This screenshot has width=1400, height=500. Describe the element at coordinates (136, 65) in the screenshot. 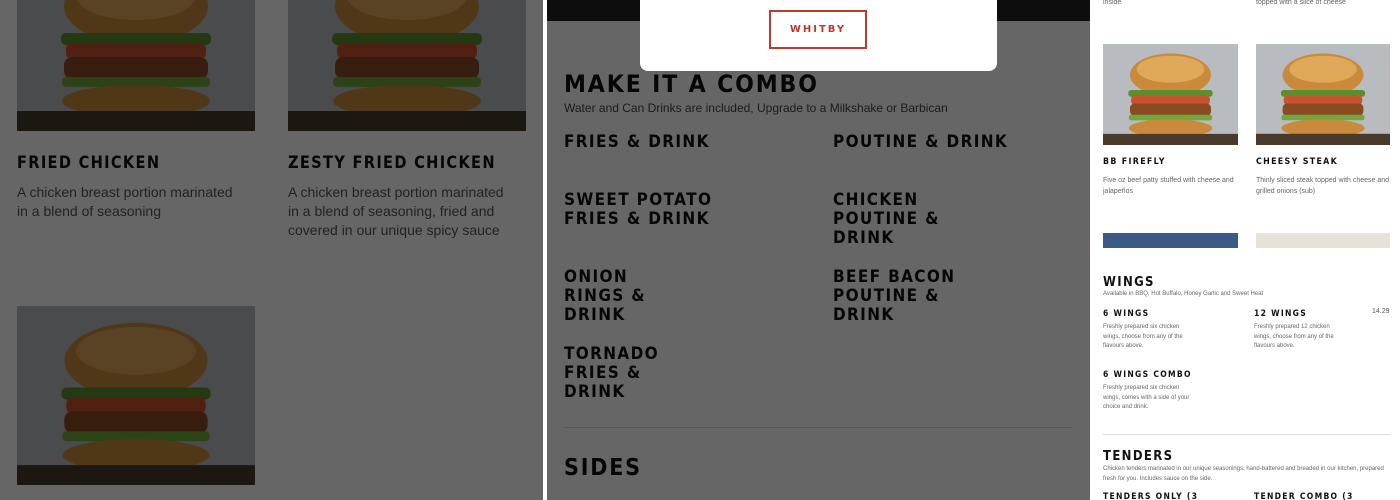

I see `fried-chicken-burger-image` at that location.